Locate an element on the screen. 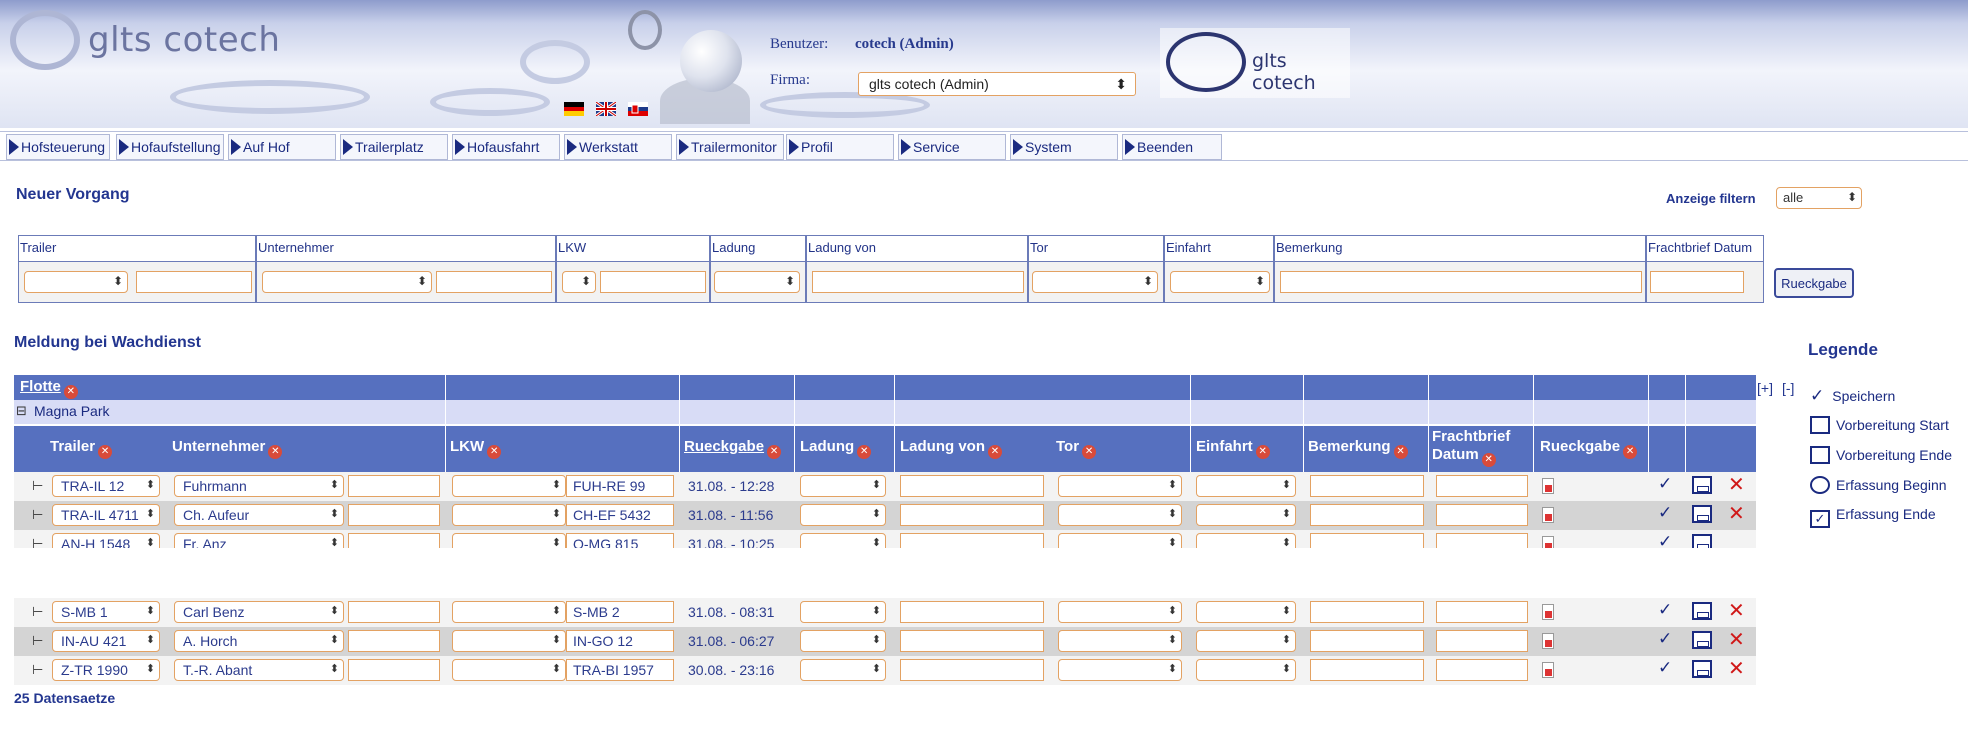 Image resolution: width=1968 pixels, height=730 pixels. menu-hofausfahrt: Hofausfahrt is located at coordinates (506, 147).